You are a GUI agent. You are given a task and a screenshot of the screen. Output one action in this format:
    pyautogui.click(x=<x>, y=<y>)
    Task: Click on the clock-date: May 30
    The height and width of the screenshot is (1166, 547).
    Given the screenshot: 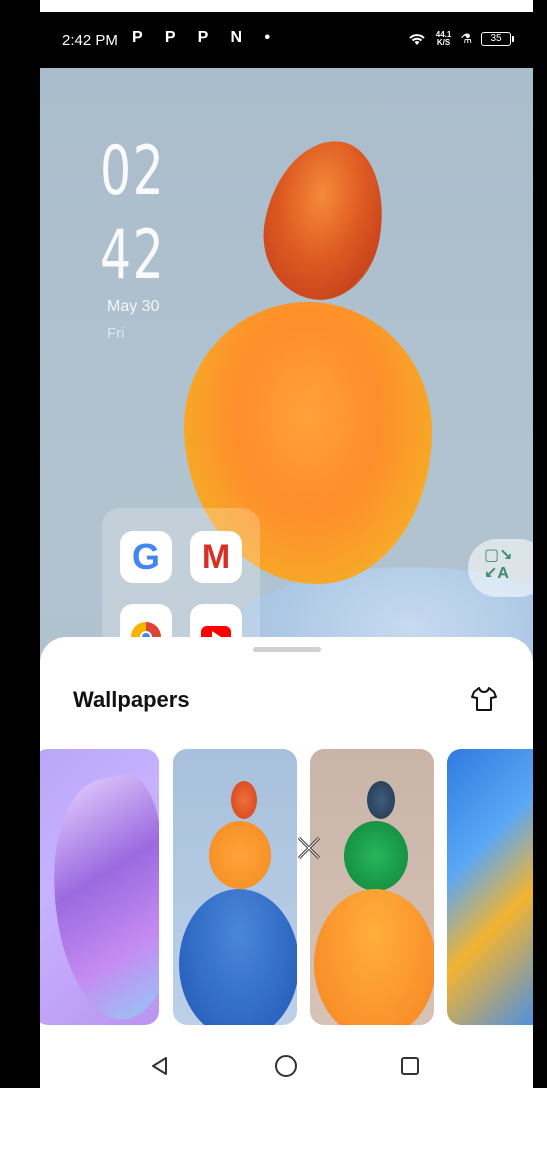 What is the action you would take?
    pyautogui.click(x=133, y=306)
    